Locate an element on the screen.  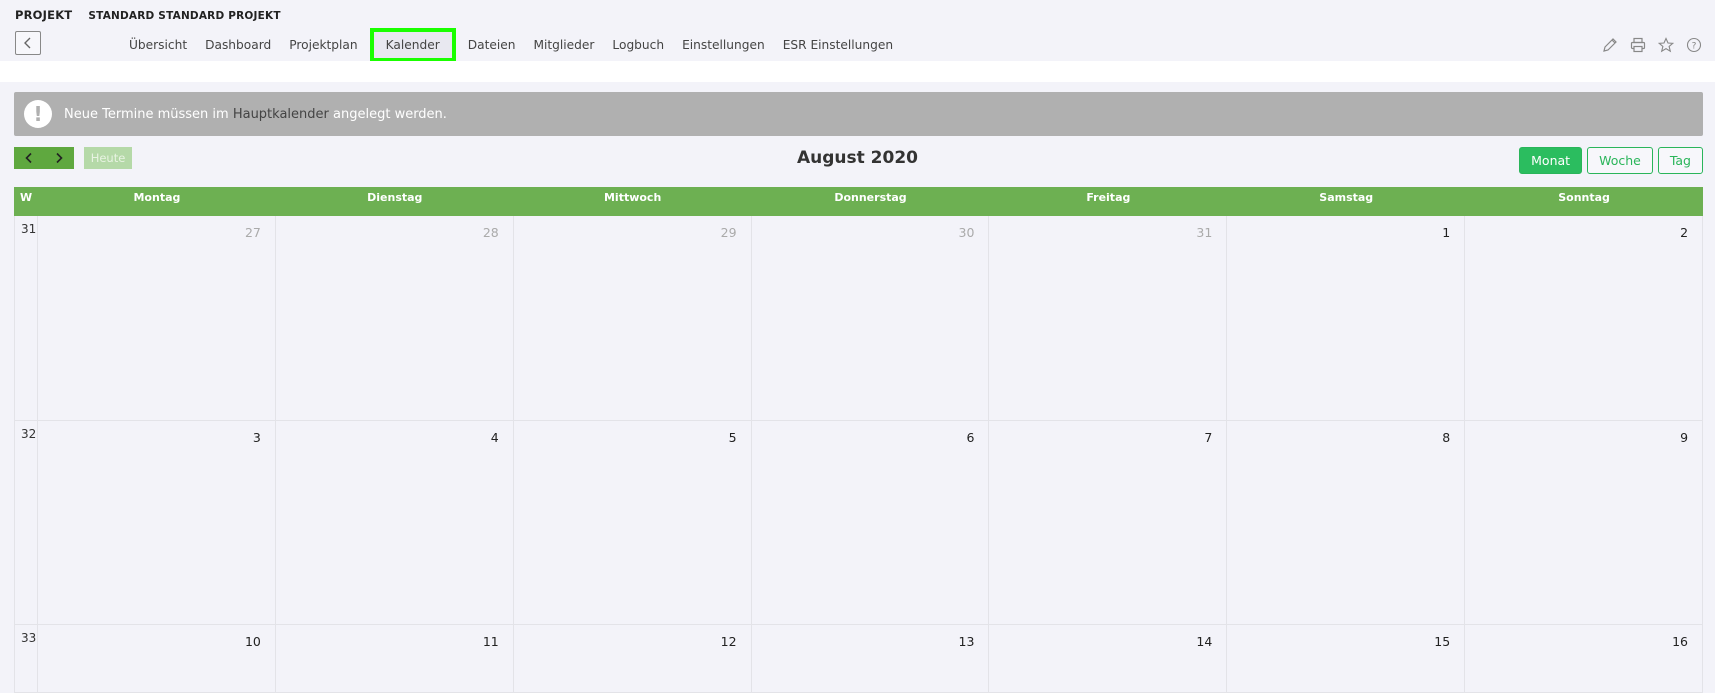
pencil-icon is located at coordinates (1610, 45).